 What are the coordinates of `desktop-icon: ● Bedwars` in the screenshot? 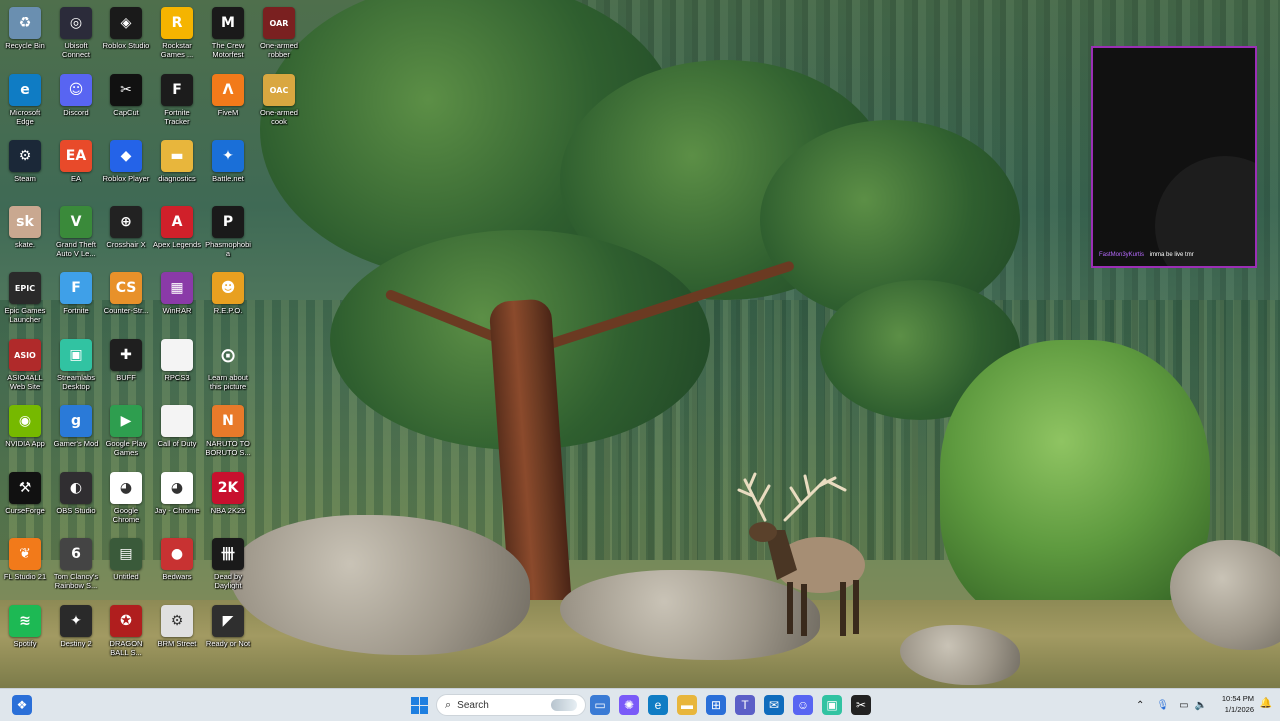 It's located at (177, 568).